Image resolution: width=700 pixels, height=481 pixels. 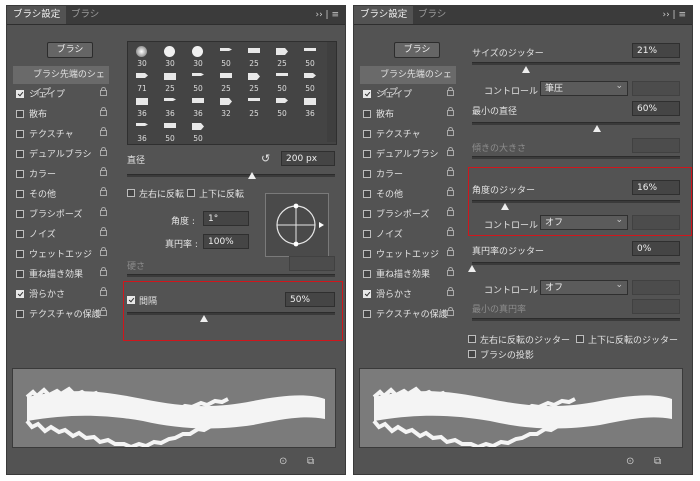 What do you see at coordinates (526, 69) in the screenshot?
I see `size-jitter-thumb` at bounding box center [526, 69].